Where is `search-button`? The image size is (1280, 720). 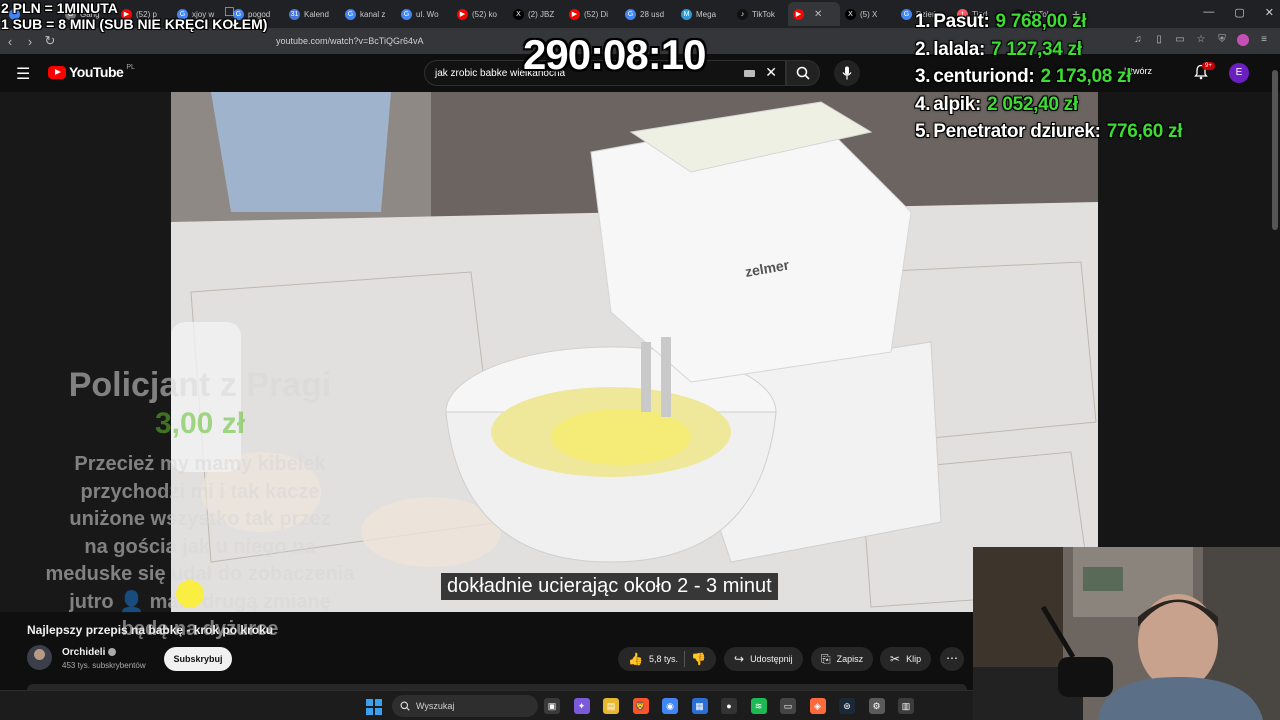 search-button is located at coordinates (803, 73).